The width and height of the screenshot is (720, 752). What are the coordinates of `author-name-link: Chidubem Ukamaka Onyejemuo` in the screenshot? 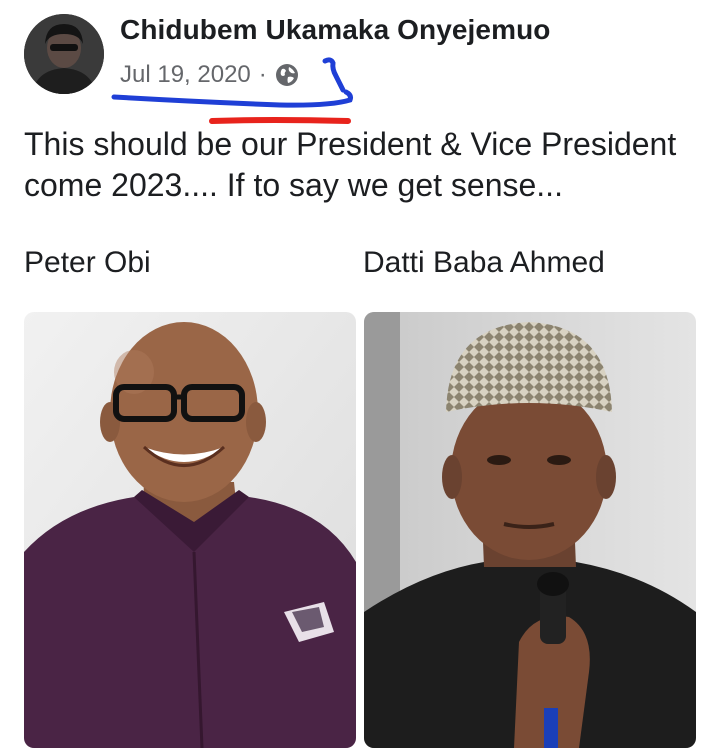 It's located at (335, 30).